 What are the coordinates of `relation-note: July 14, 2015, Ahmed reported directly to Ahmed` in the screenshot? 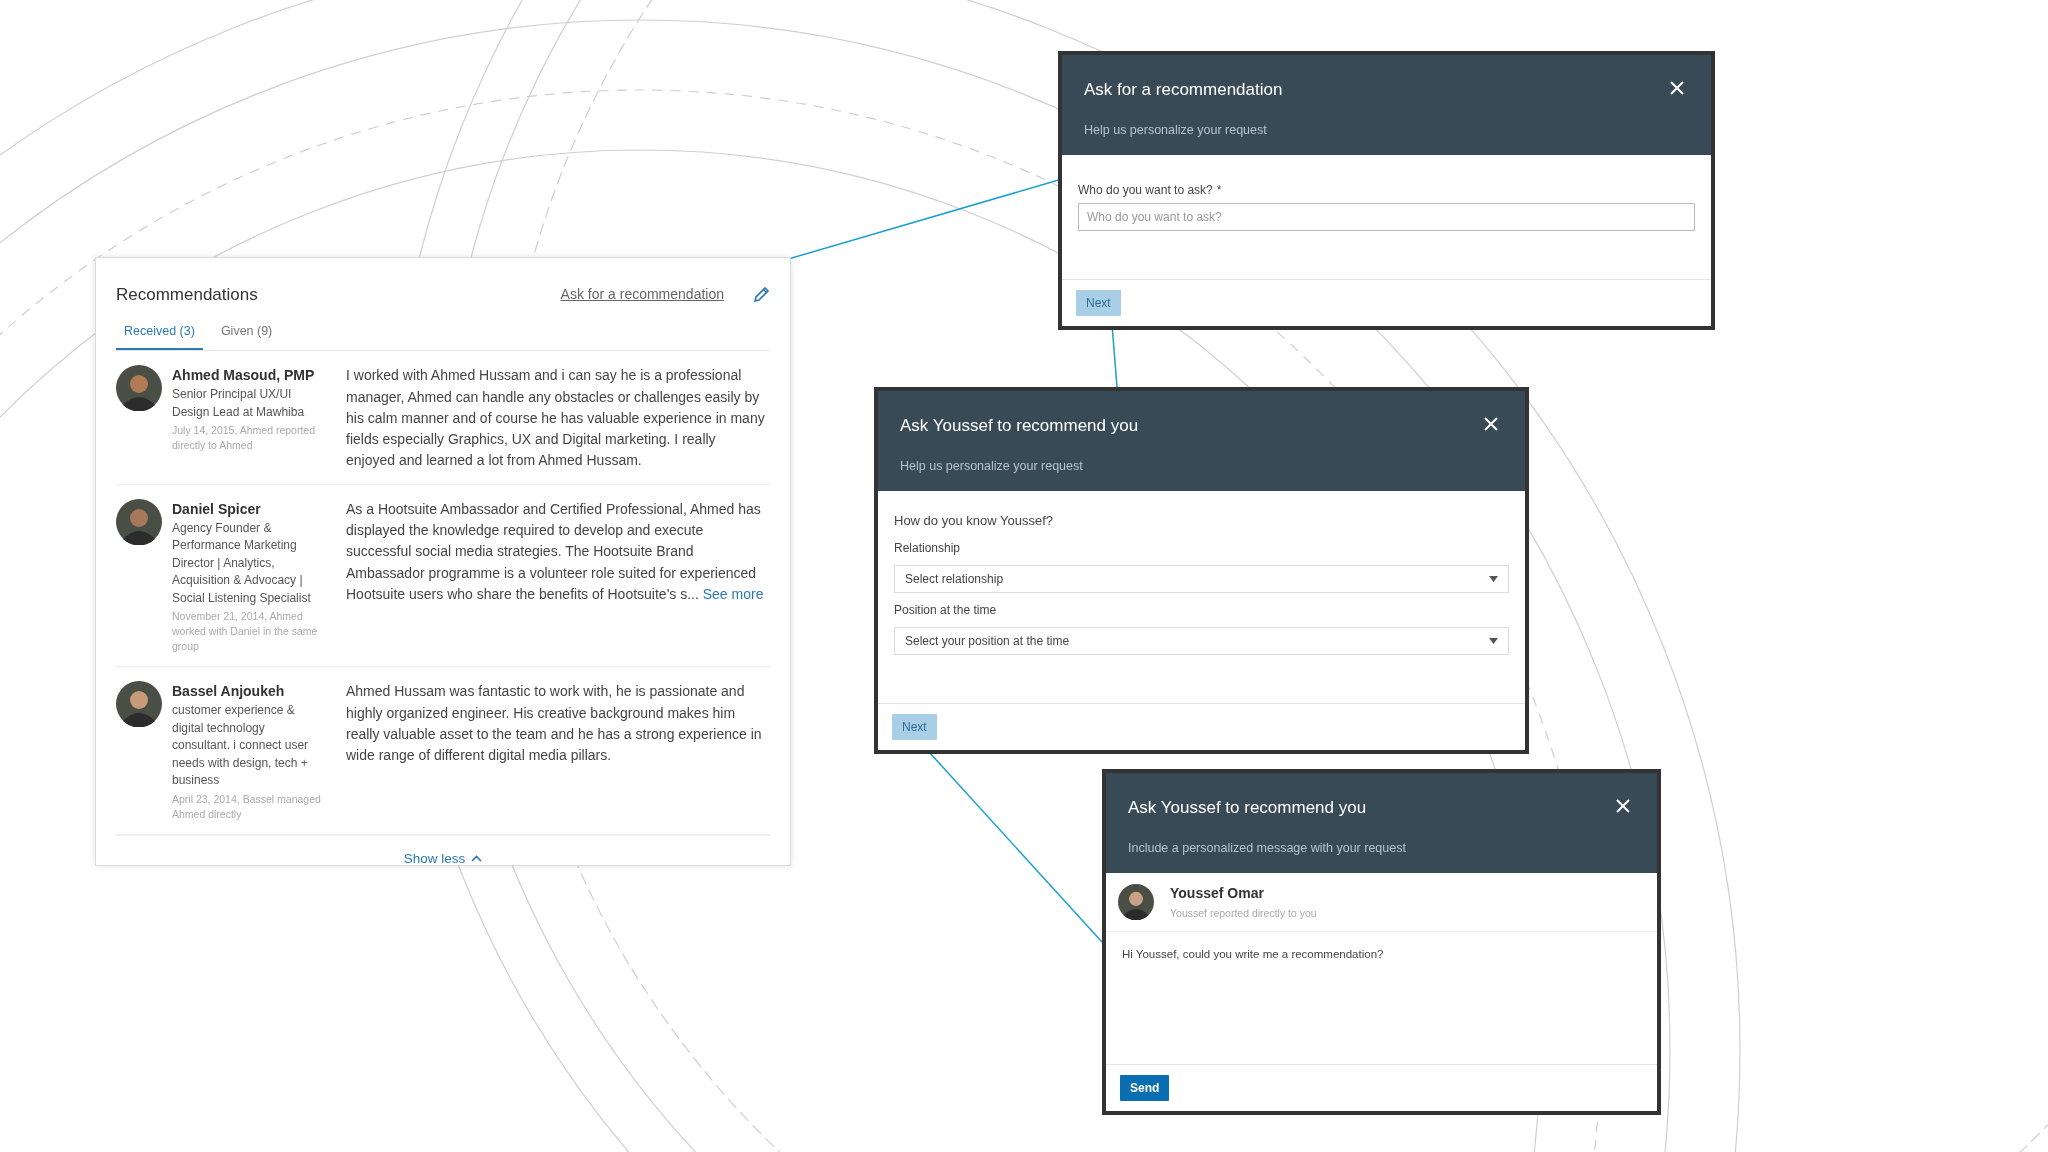 It's located at (244, 438).